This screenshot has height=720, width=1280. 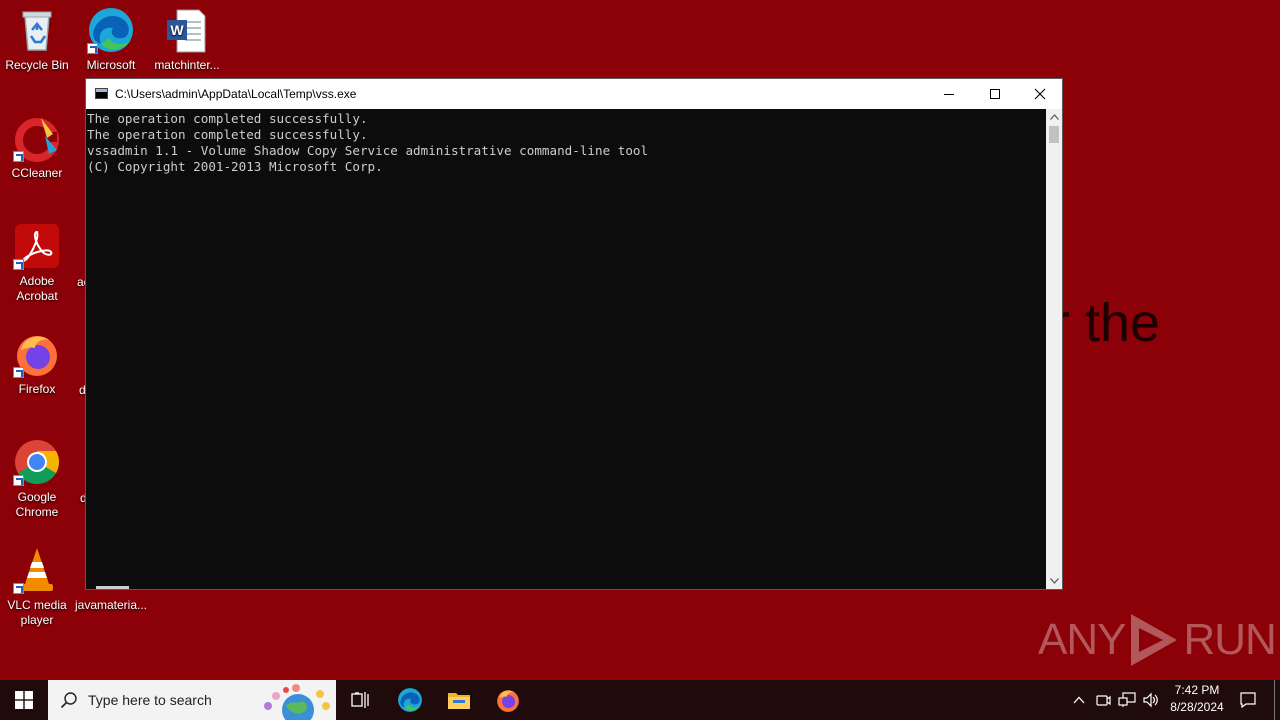 I want to click on search-placeholder: Type here to search, so click(x=150, y=700).